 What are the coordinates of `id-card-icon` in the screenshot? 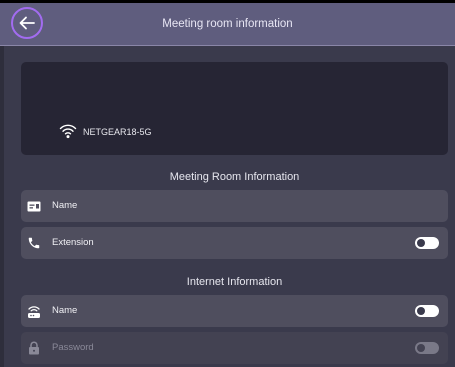 It's located at (34, 206).